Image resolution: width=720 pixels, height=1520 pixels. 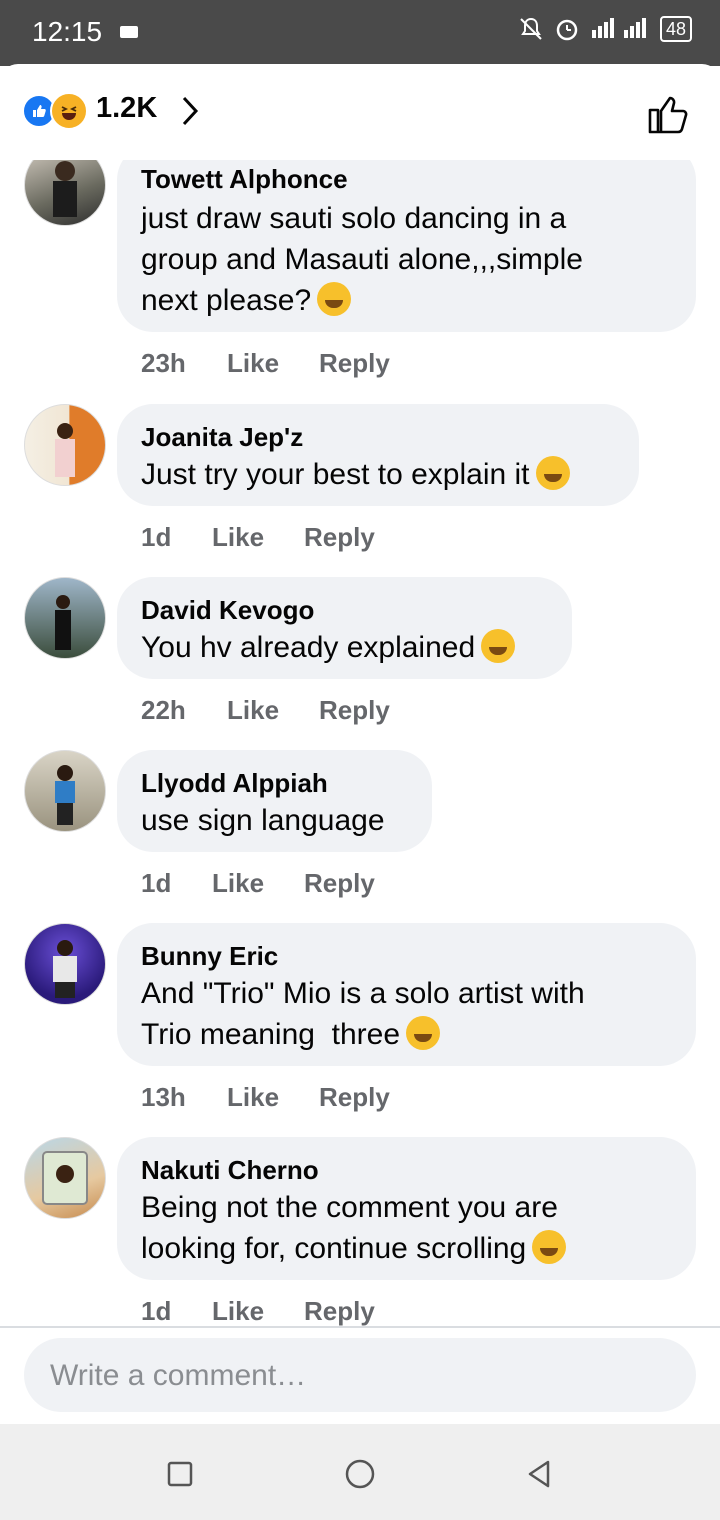 What do you see at coordinates (274, 801) in the screenshot?
I see `comment-bubble: Llyodd Alppiah use sign language` at bounding box center [274, 801].